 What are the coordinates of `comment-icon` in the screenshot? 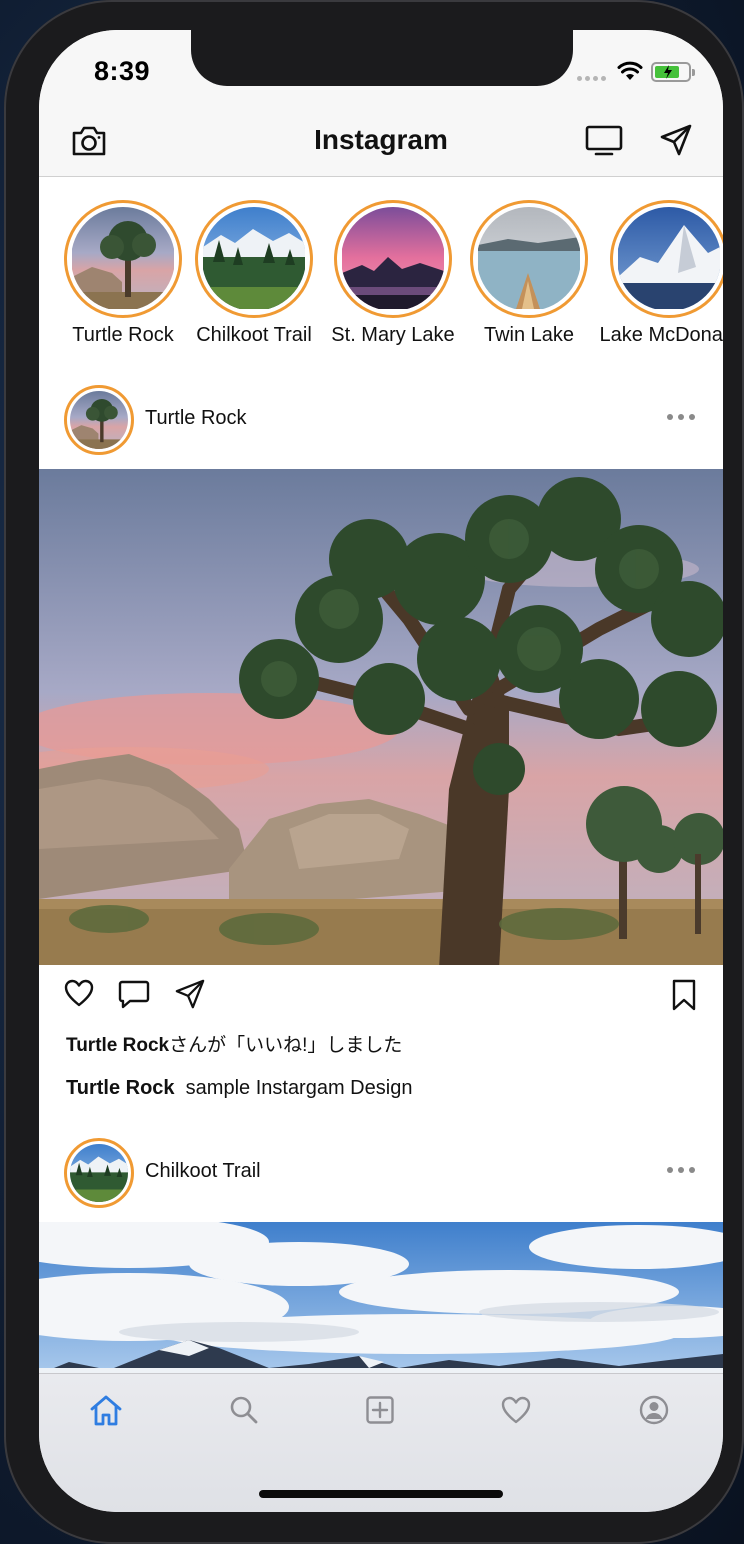 It's located at (134, 996).